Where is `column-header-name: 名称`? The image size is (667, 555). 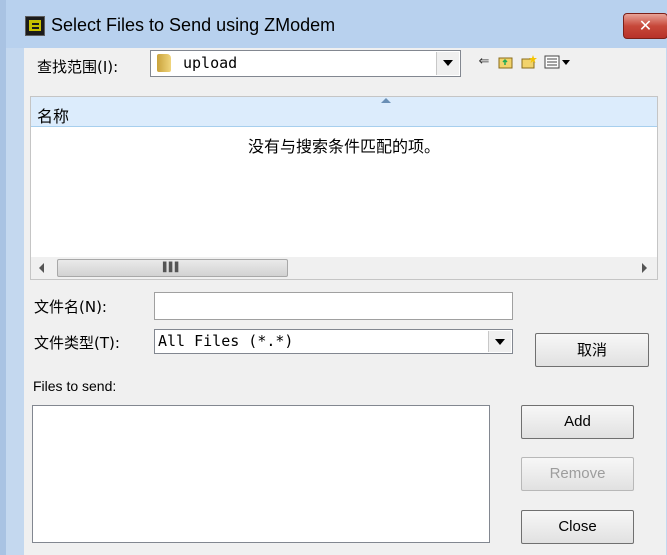 column-header-name: 名称 is located at coordinates (344, 112).